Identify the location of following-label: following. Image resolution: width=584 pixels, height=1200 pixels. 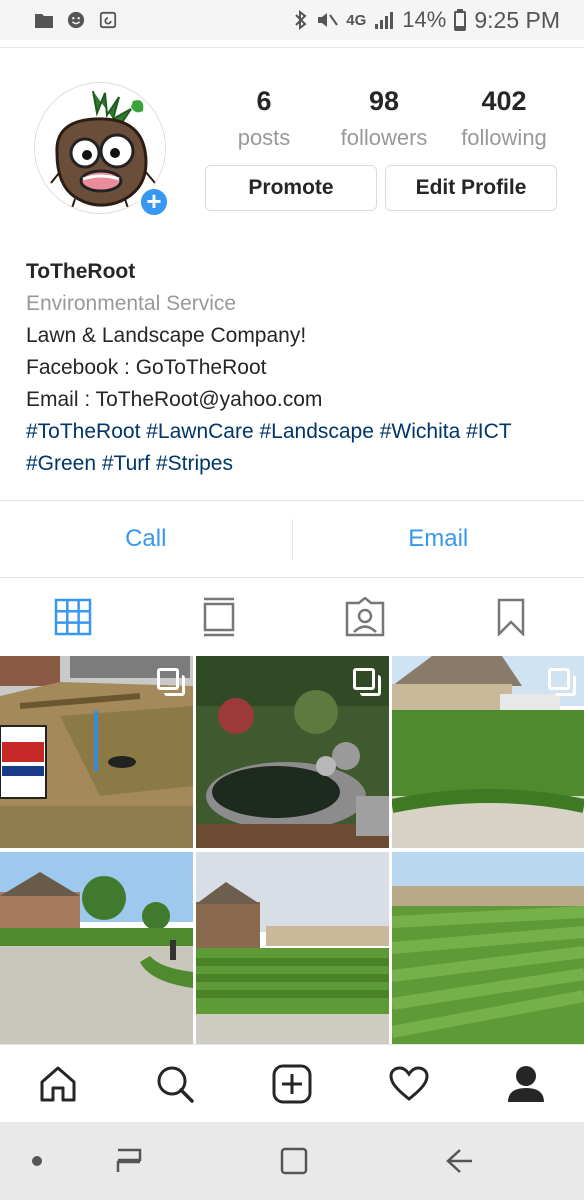
(504, 137).